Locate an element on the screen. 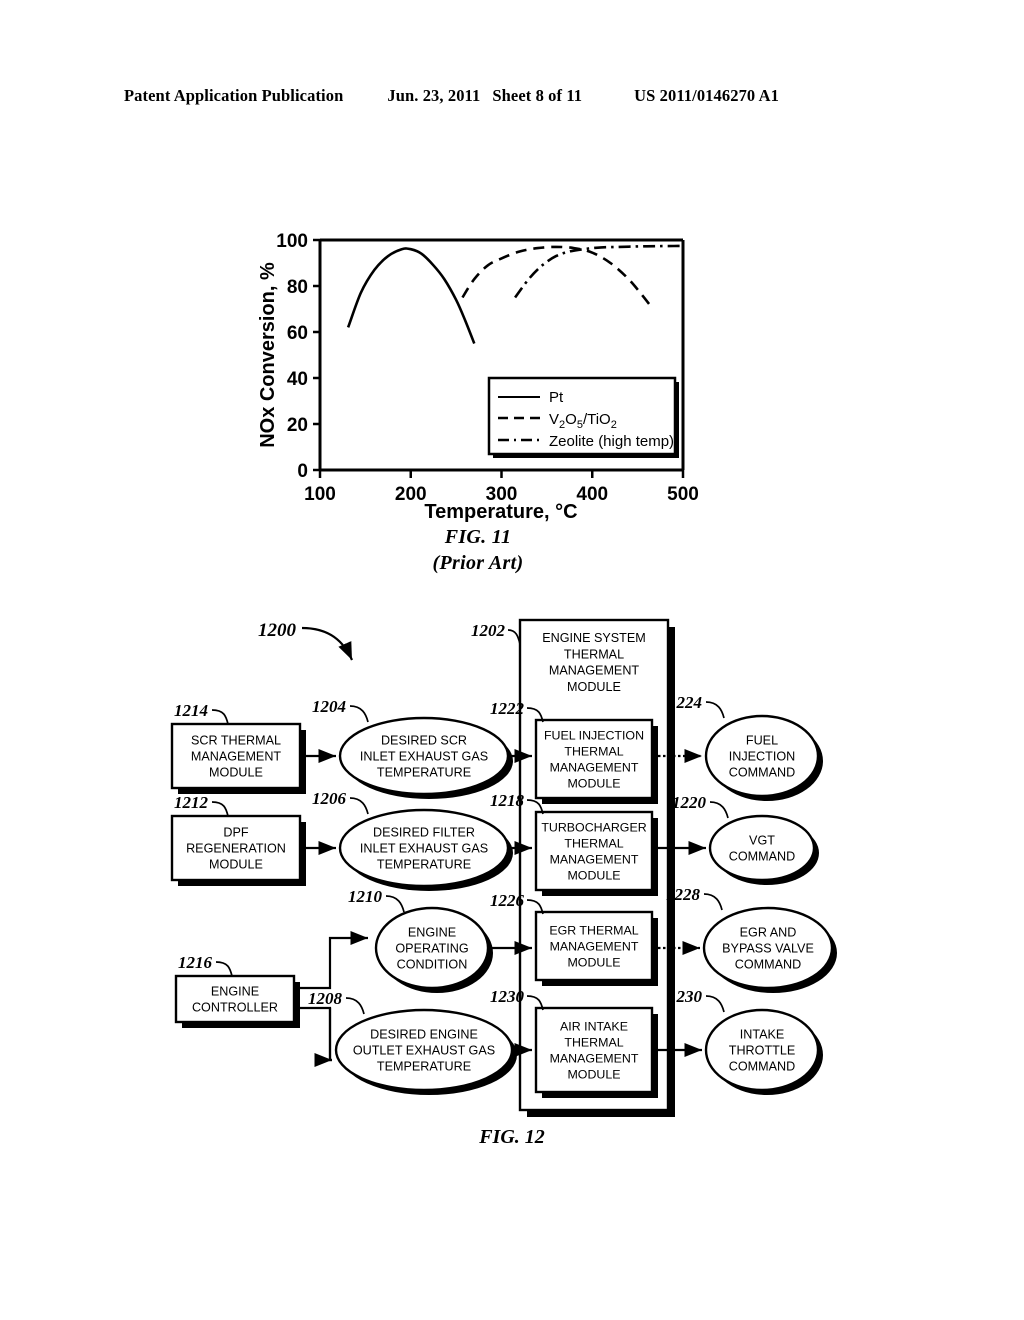 This screenshot has width=1024, height=1320. container-title-line: MODULE is located at coordinates (594, 687).